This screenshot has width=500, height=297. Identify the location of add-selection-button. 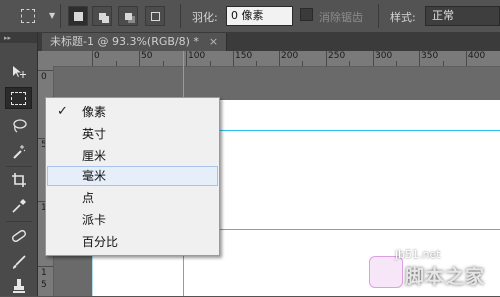
(102, 16).